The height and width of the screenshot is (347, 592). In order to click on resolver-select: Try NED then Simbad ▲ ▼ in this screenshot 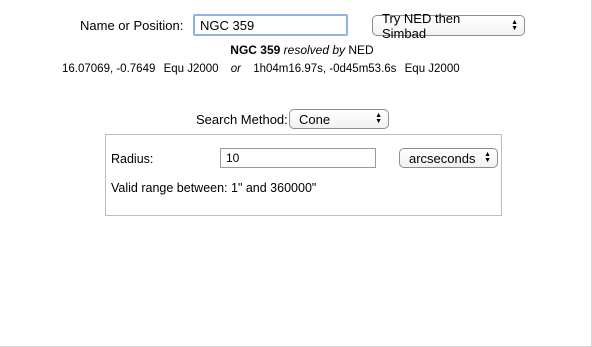, I will do `click(448, 26)`.